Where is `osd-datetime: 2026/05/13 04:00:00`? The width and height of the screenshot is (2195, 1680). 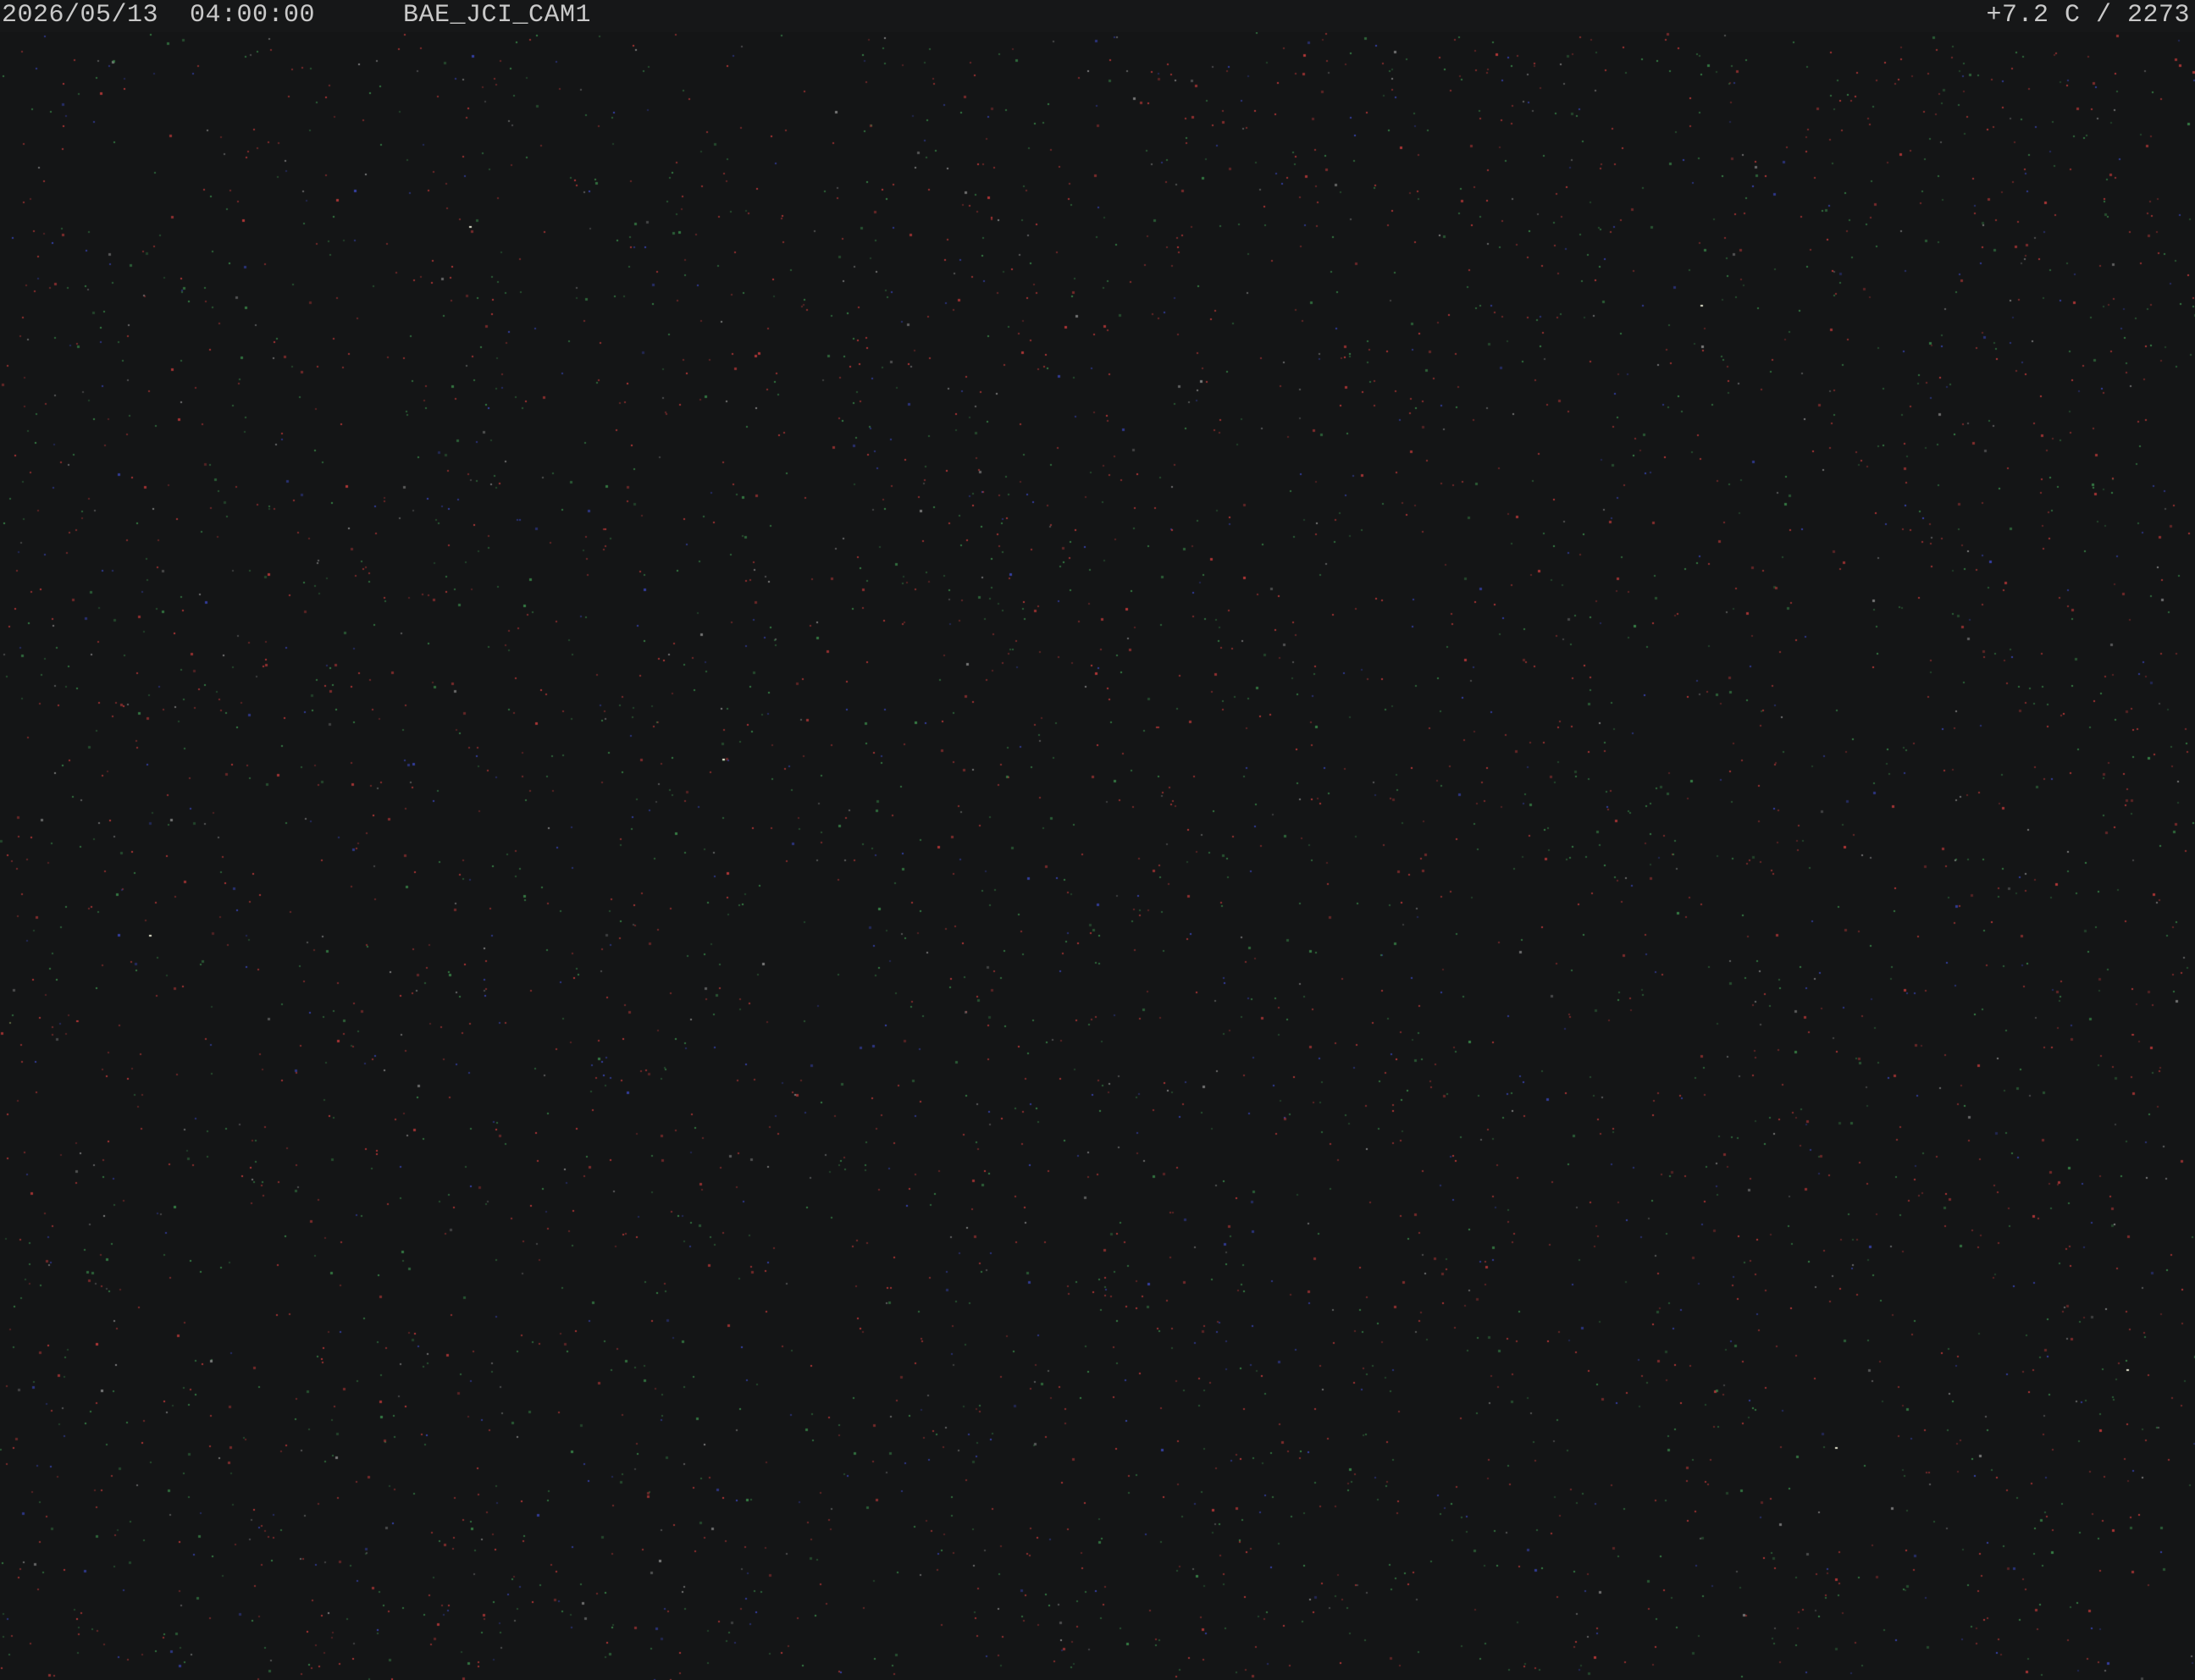
osd-datetime: 2026/05/13 04:00:00 is located at coordinates (159, 15).